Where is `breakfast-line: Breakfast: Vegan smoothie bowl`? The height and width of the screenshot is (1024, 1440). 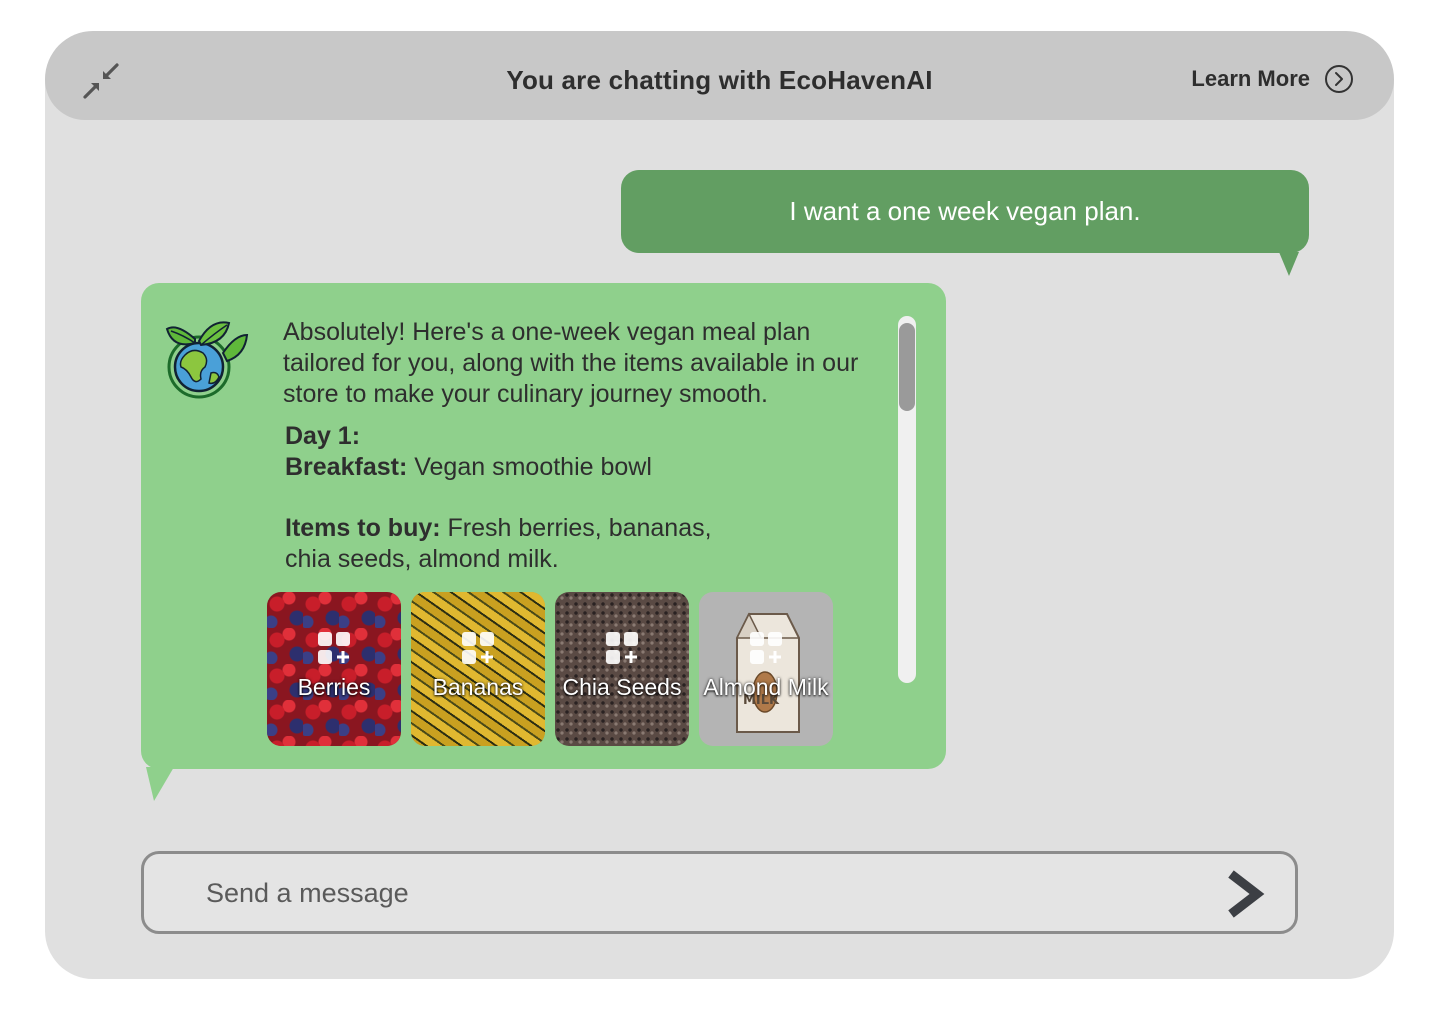
breakfast-line: Breakfast: Vegan smoothie bowl is located at coordinates (468, 467).